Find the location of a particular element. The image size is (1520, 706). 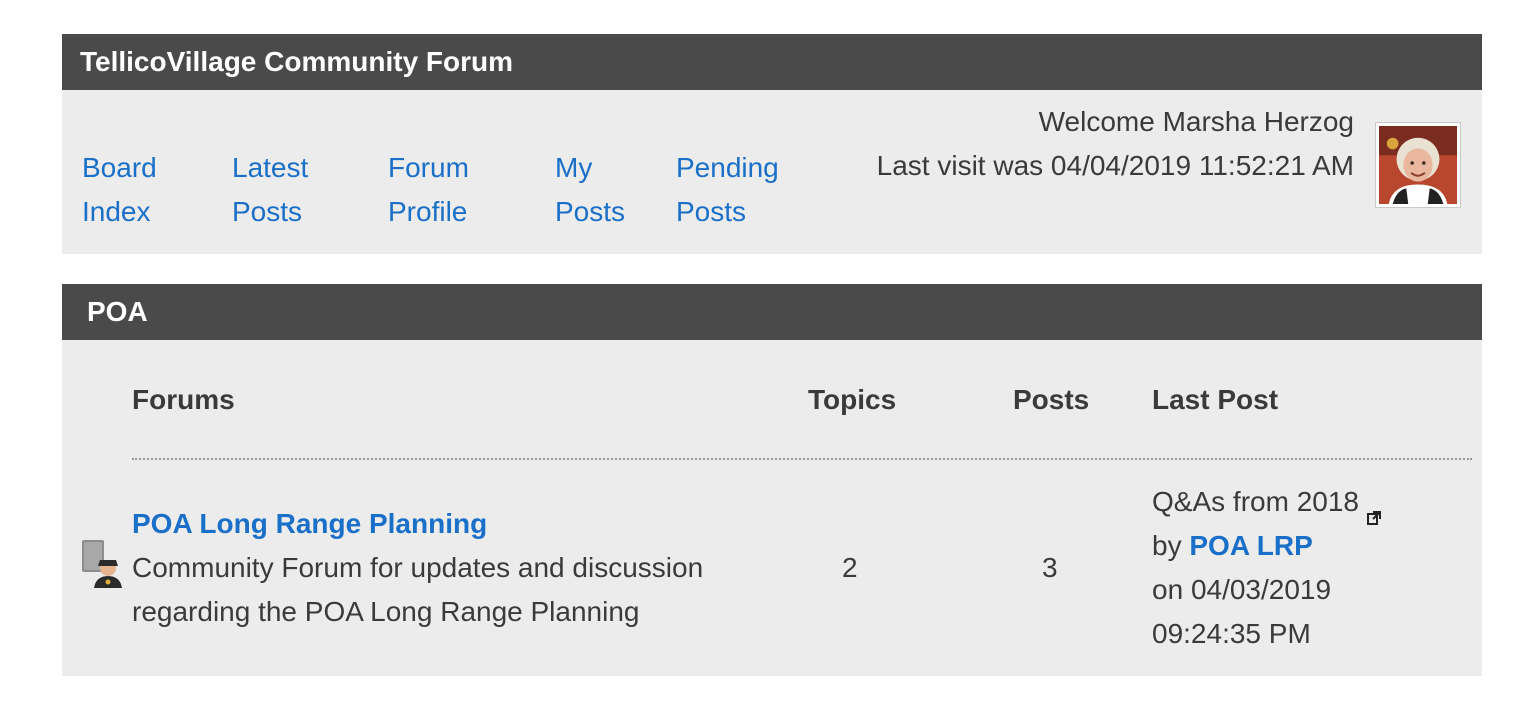

last-post-user: POA LRP is located at coordinates (1250, 545).